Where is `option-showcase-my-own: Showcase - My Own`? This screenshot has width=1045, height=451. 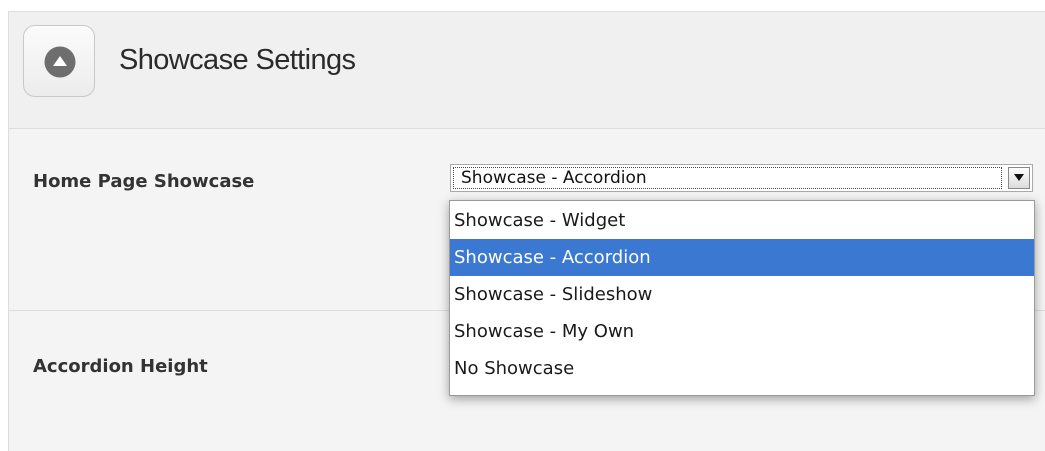 option-showcase-my-own: Showcase - My Own is located at coordinates (742, 331).